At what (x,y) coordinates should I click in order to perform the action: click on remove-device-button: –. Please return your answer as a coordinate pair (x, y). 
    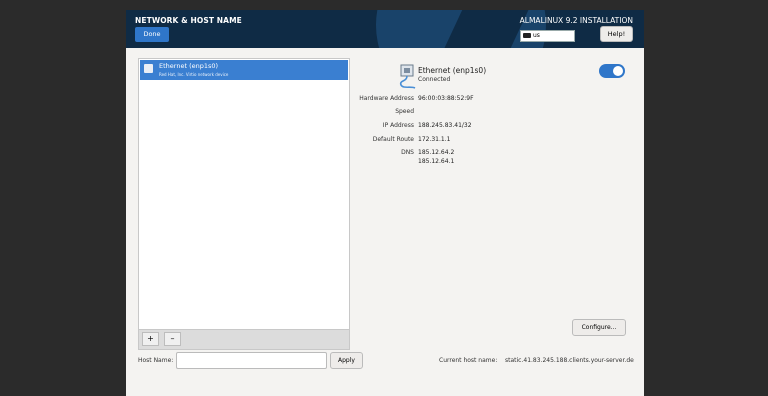
    Looking at the image, I should click on (172, 339).